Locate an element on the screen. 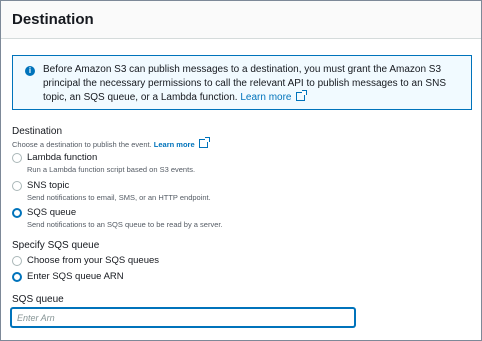 The height and width of the screenshot is (341, 482). specify-sqs-queue-label: Specify SQS queue is located at coordinates (56, 245).